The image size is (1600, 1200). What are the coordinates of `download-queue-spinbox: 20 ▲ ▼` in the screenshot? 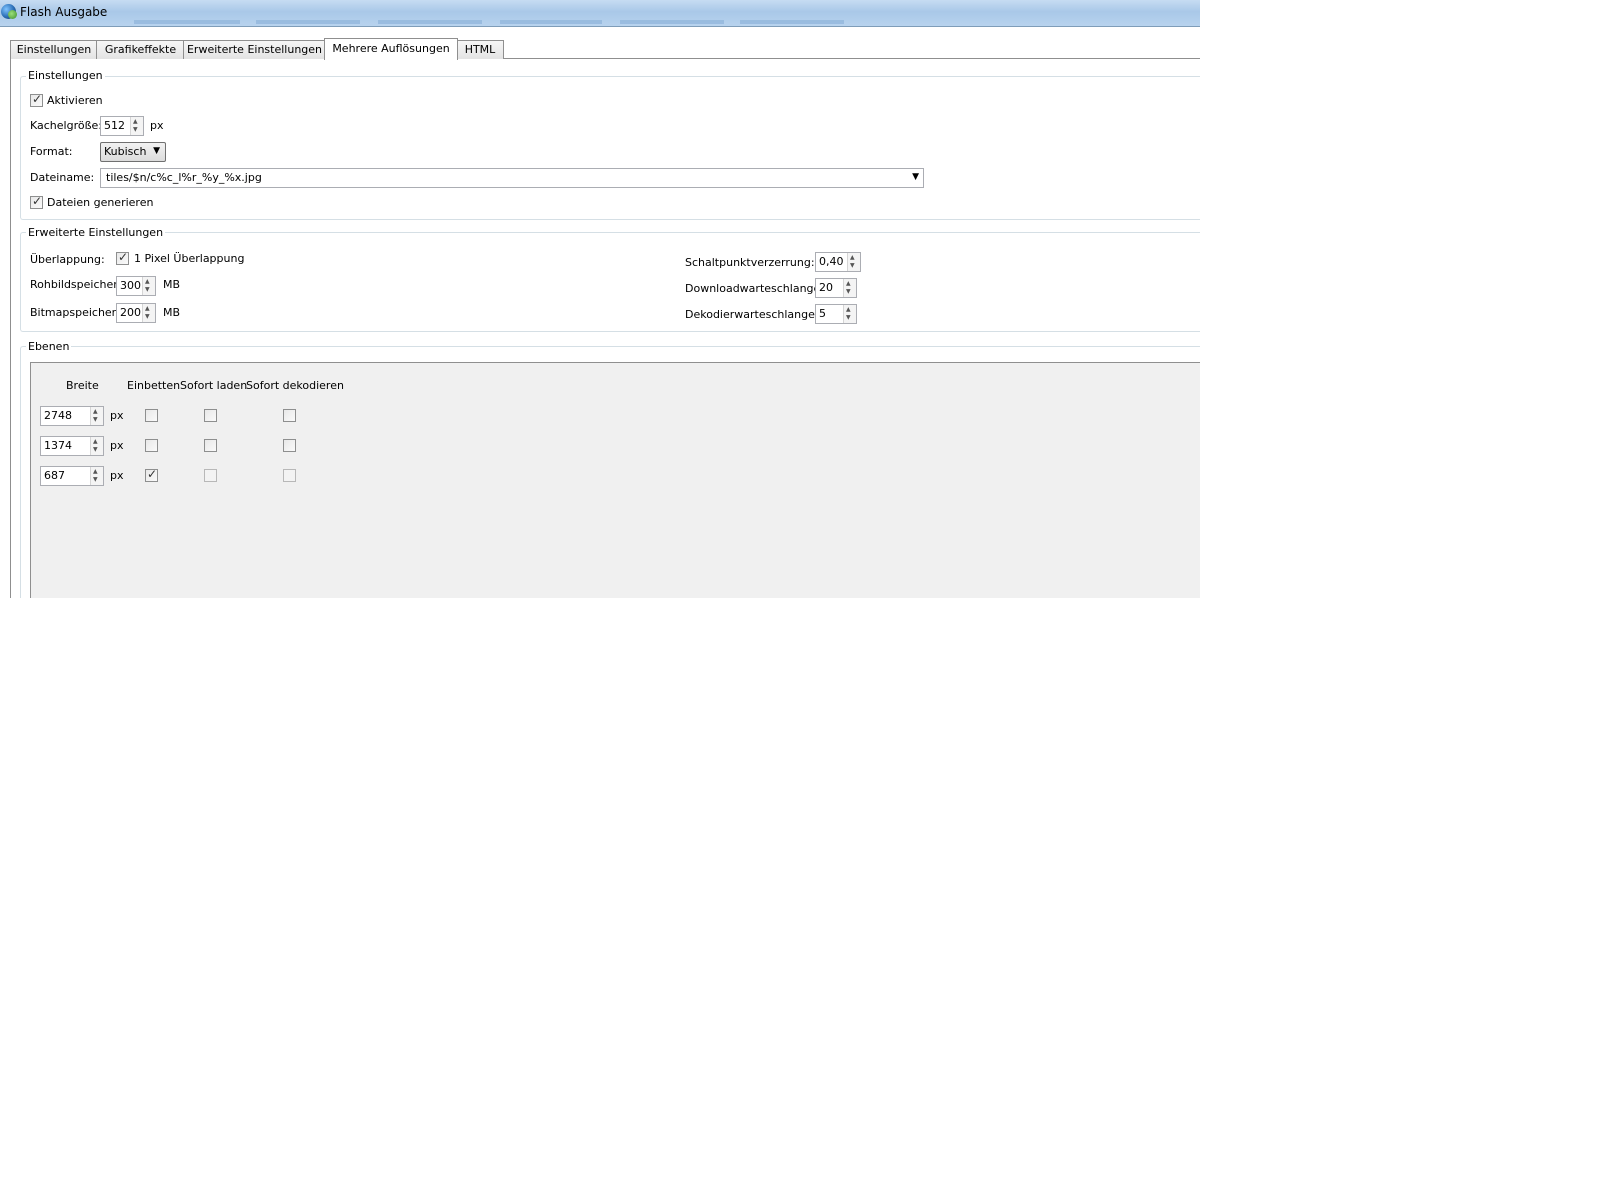 It's located at (836, 288).